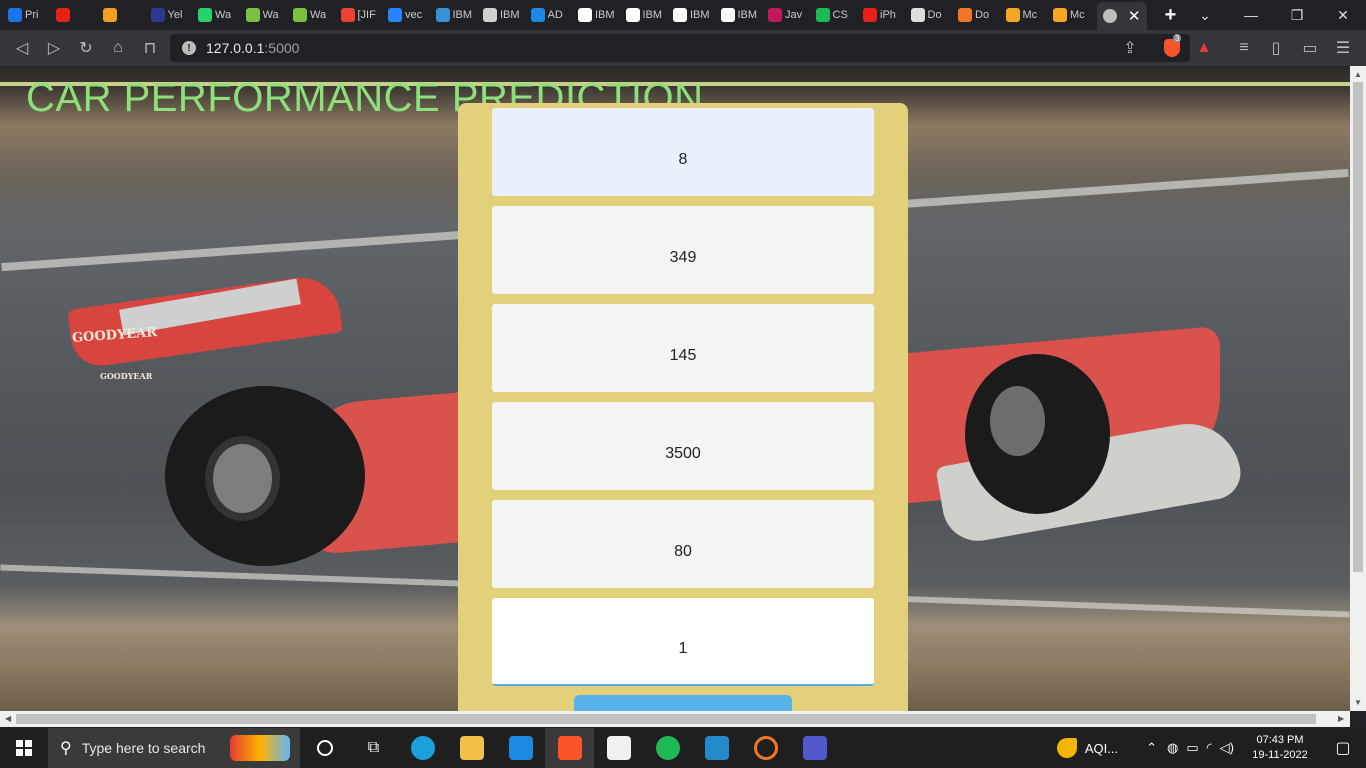 The image size is (1366, 768). What do you see at coordinates (683, 250) in the screenshot?
I see `displacement-input` at bounding box center [683, 250].